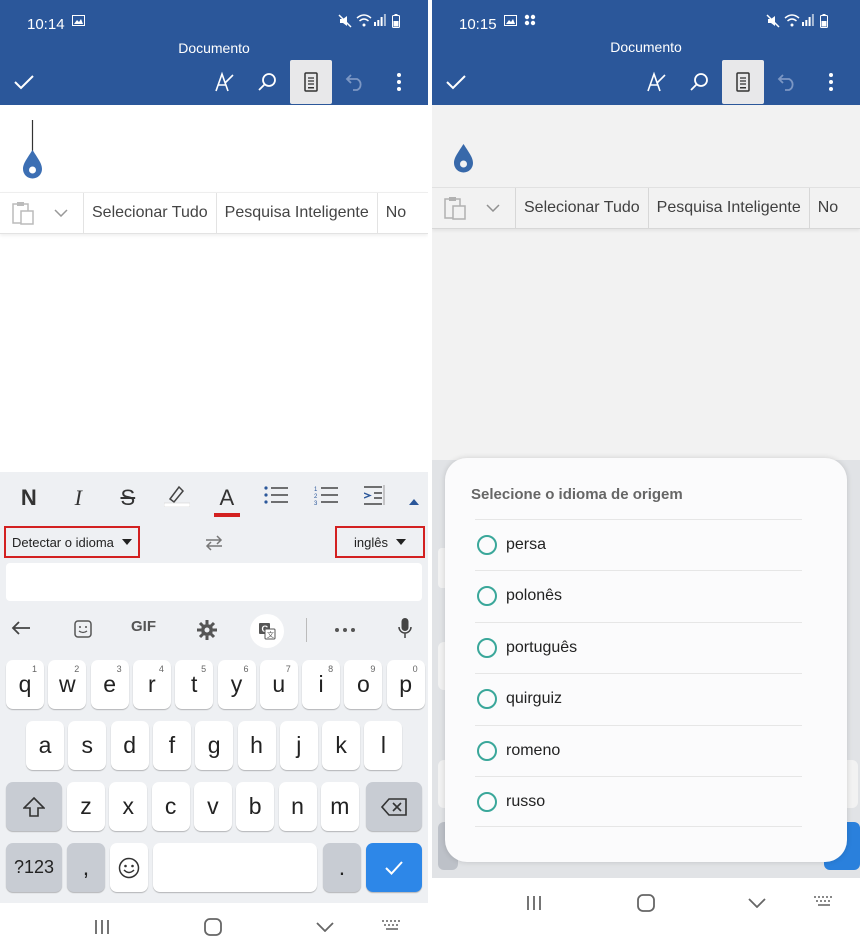 Image resolution: width=860 pixels, height=951 pixels. I want to click on key-r: r4, so click(151, 684).